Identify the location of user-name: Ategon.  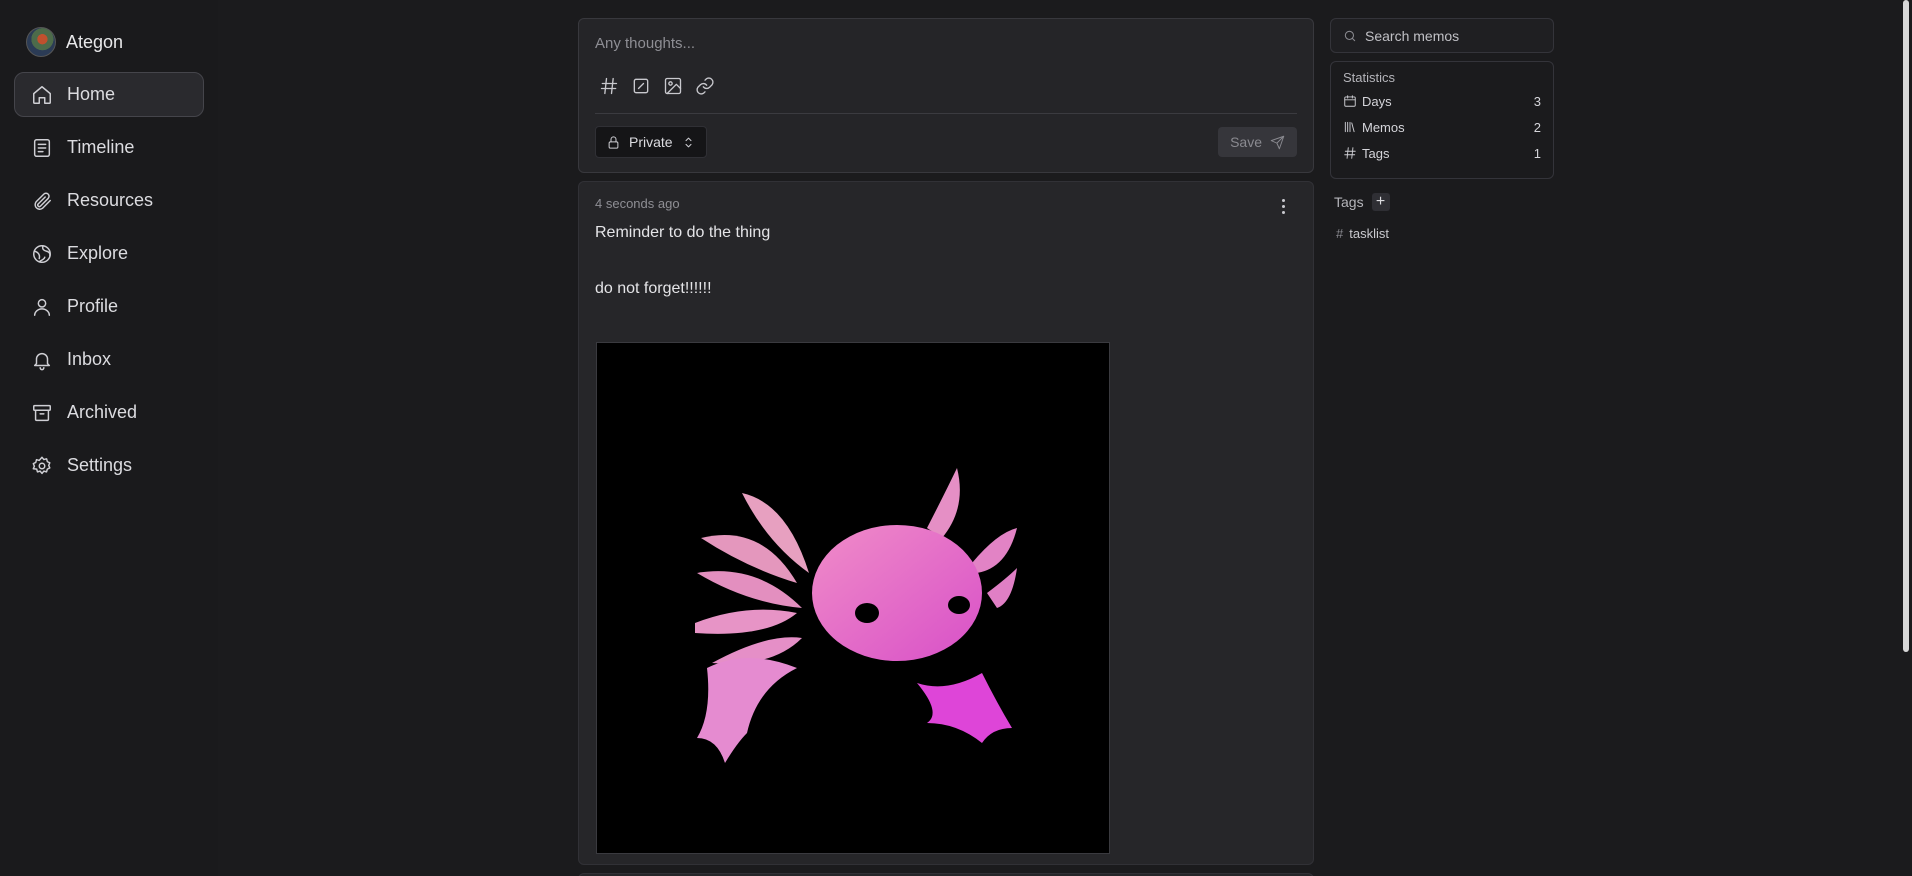
(95, 41).